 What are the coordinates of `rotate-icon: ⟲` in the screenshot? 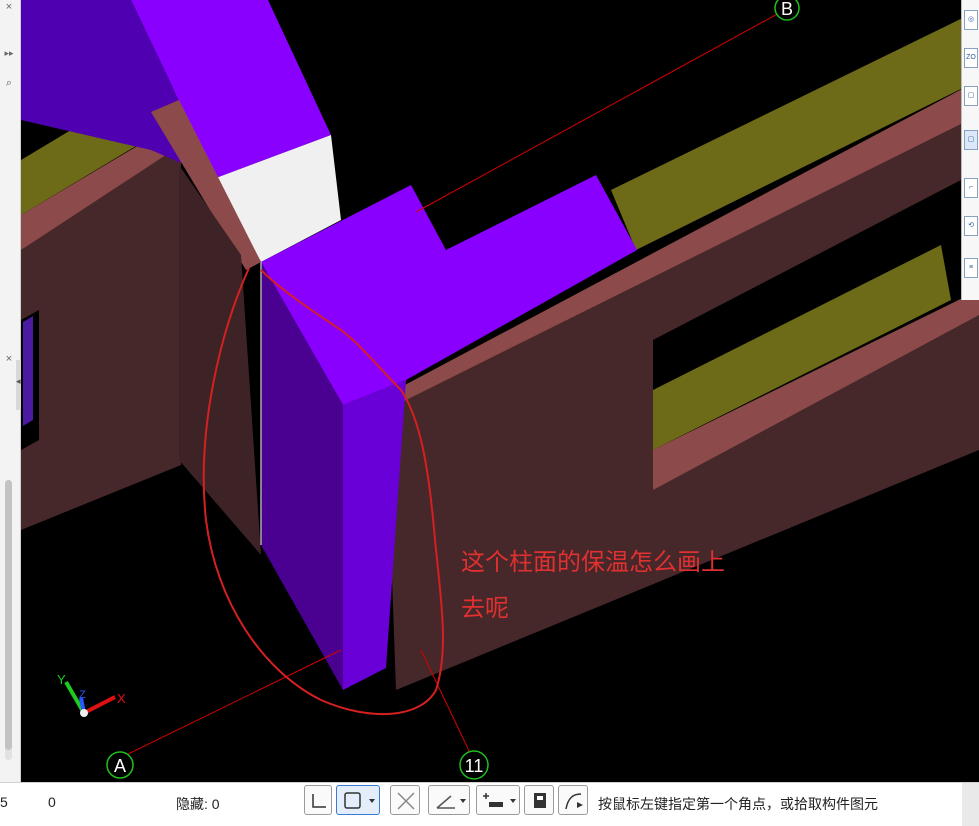 It's located at (971, 226).